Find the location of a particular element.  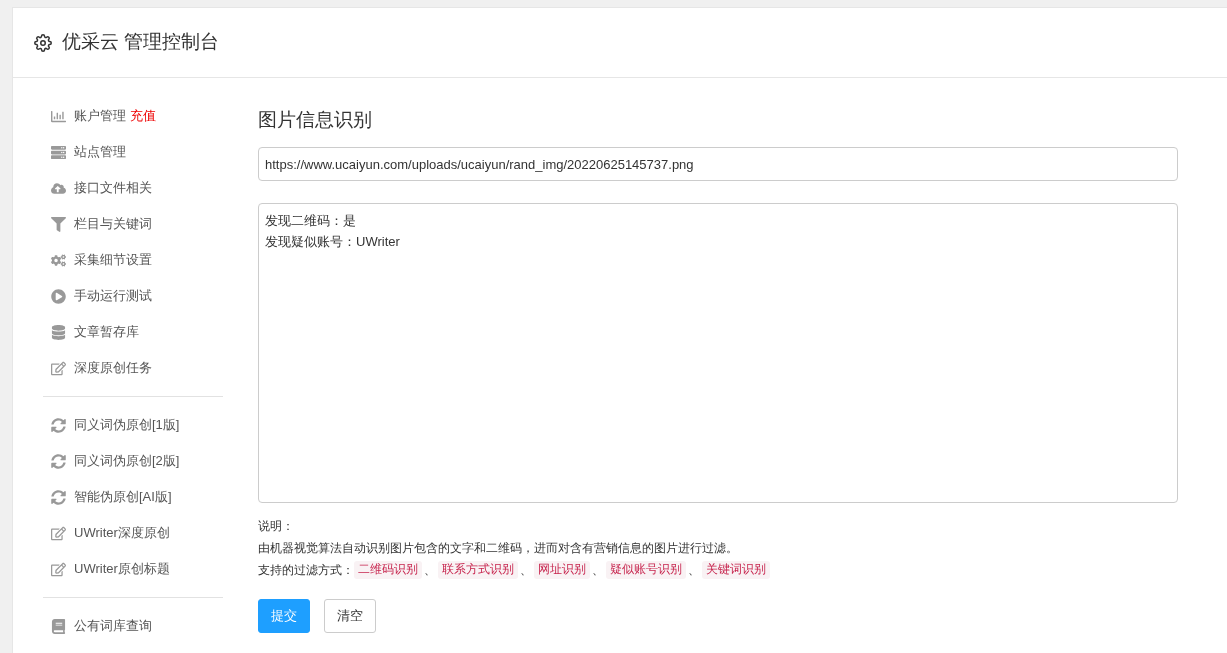

sidebar-item: 同义词伪原创[2版] is located at coordinates (127, 461).